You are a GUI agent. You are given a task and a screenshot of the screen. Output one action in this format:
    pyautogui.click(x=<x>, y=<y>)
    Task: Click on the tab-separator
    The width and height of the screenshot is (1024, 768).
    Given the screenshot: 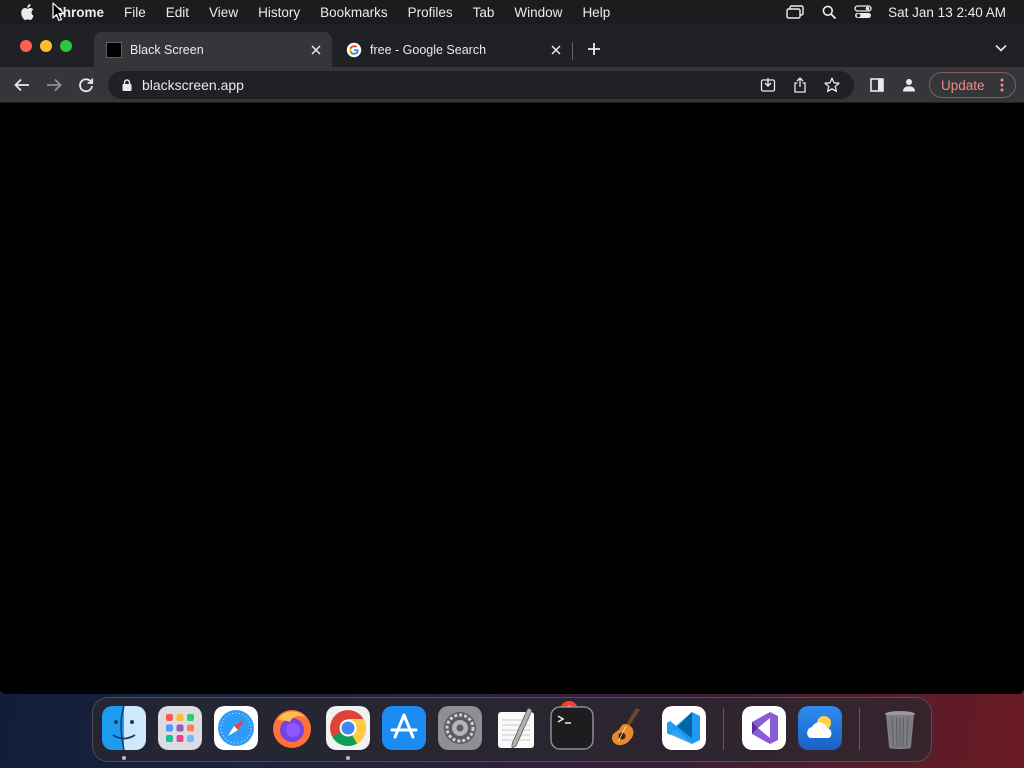 What is the action you would take?
    pyautogui.click(x=572, y=51)
    